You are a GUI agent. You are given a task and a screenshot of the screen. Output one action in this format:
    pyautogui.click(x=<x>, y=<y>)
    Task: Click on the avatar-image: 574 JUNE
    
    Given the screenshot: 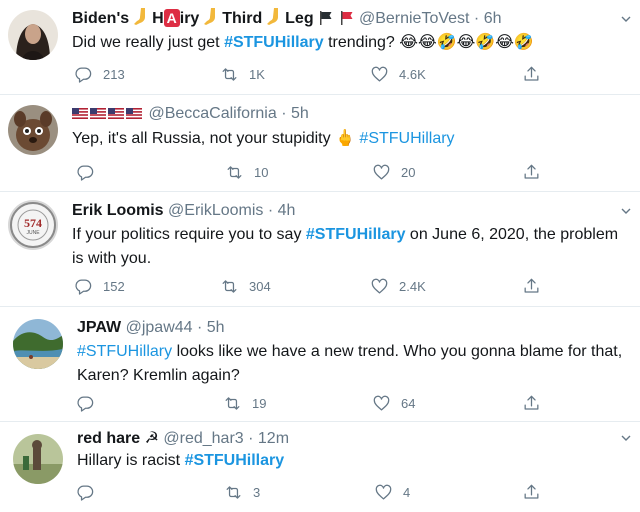 What is the action you would take?
    pyautogui.click(x=33, y=225)
    